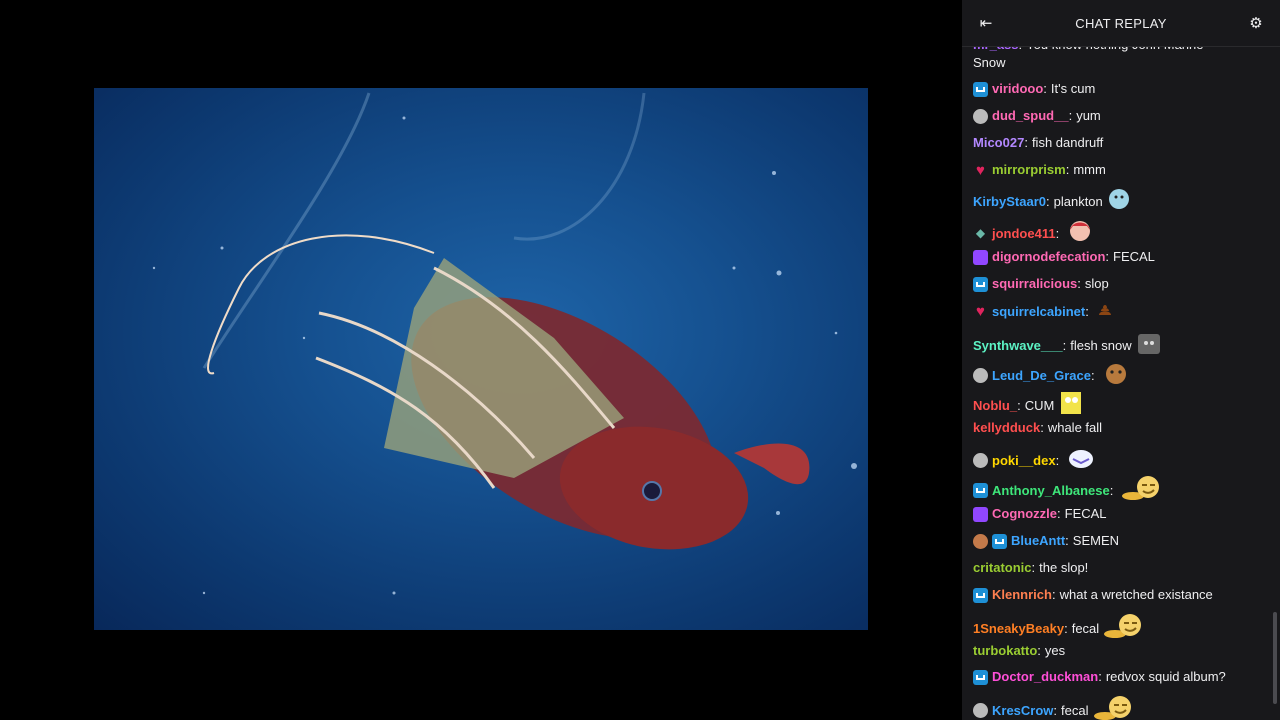 This screenshot has width=1280, height=720. I want to click on chat-username: poki__dex, so click(1024, 461).